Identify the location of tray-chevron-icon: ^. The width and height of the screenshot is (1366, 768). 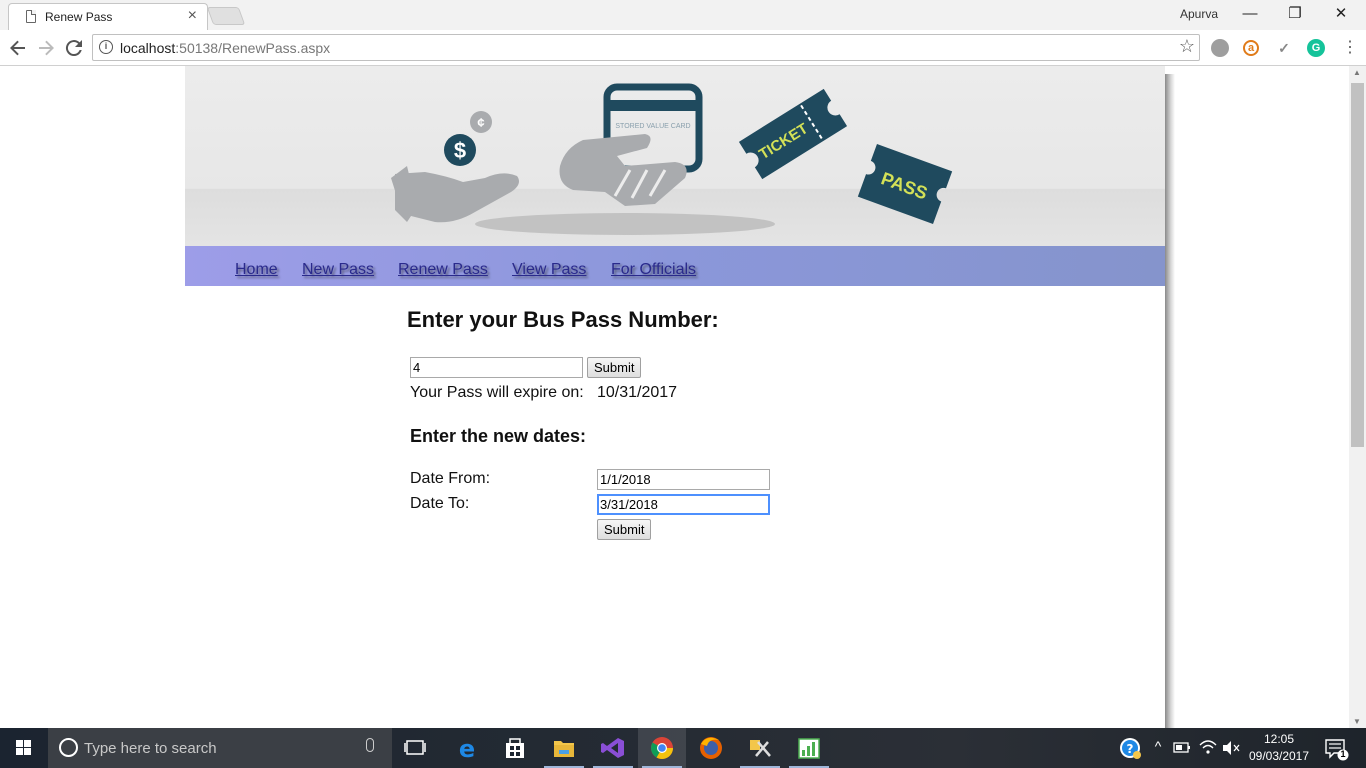
(1158, 746).